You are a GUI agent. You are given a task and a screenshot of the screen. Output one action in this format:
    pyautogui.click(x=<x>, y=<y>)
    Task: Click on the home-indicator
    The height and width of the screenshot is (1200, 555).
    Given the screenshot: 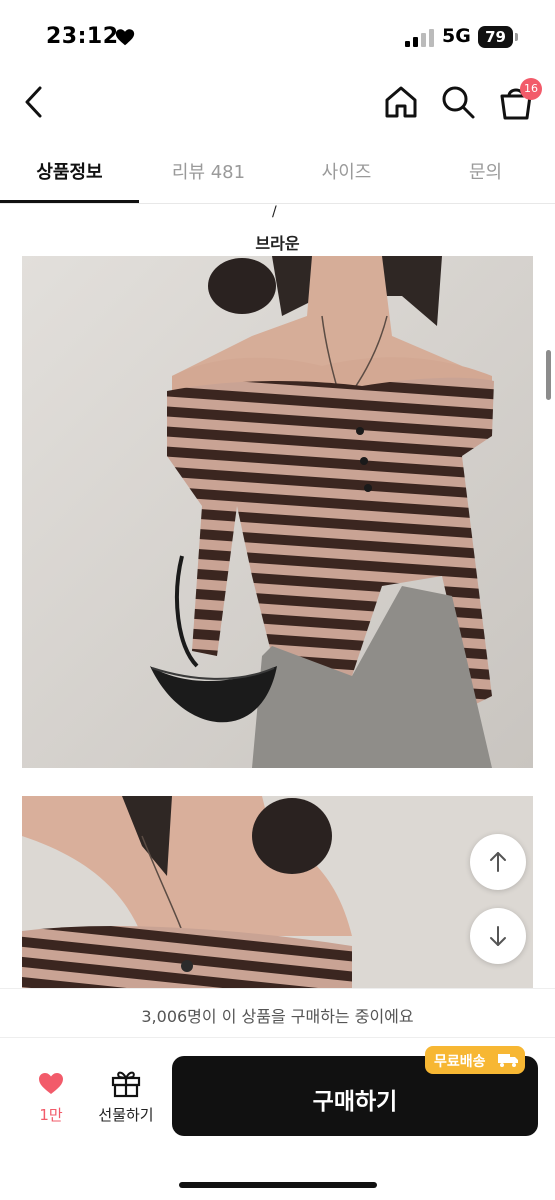 What is the action you would take?
    pyautogui.click(x=278, y=1185)
    